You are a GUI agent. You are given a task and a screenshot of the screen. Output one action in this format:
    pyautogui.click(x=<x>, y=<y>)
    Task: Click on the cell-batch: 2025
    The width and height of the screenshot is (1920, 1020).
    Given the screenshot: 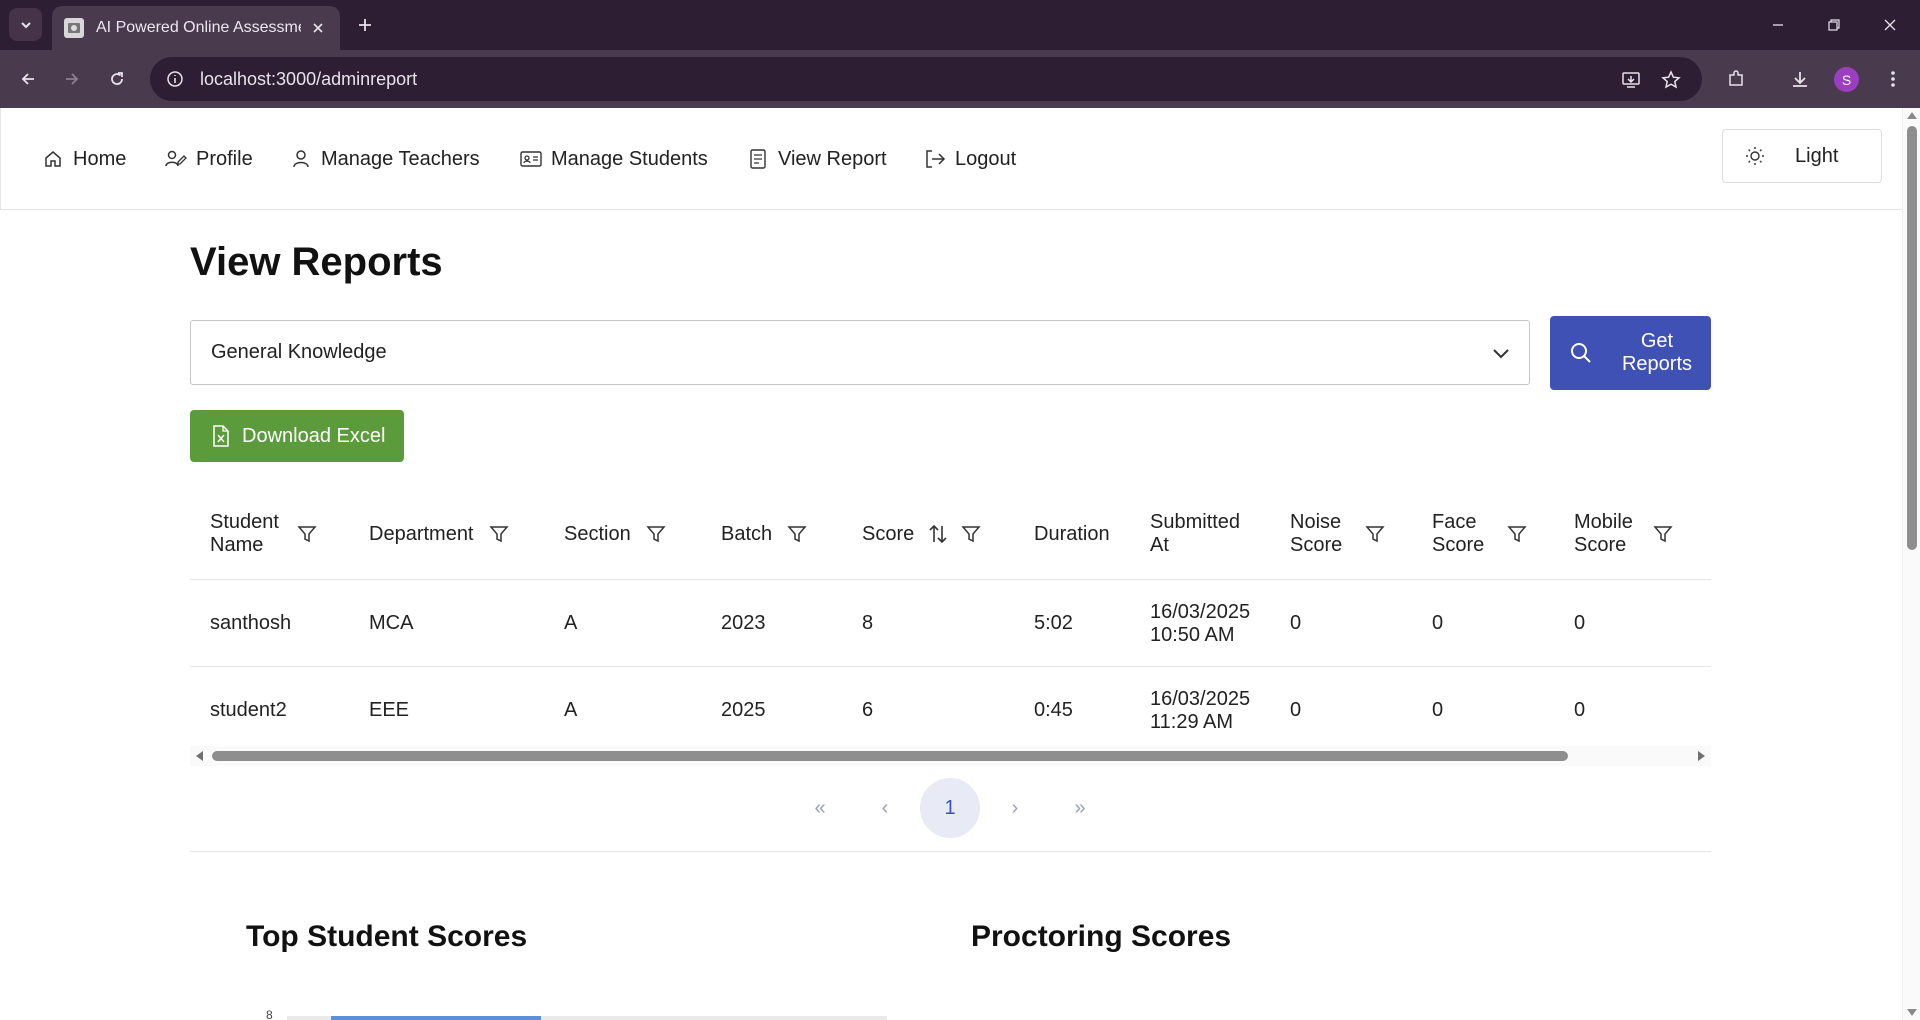 What is the action you would take?
    pyautogui.click(x=743, y=710)
    